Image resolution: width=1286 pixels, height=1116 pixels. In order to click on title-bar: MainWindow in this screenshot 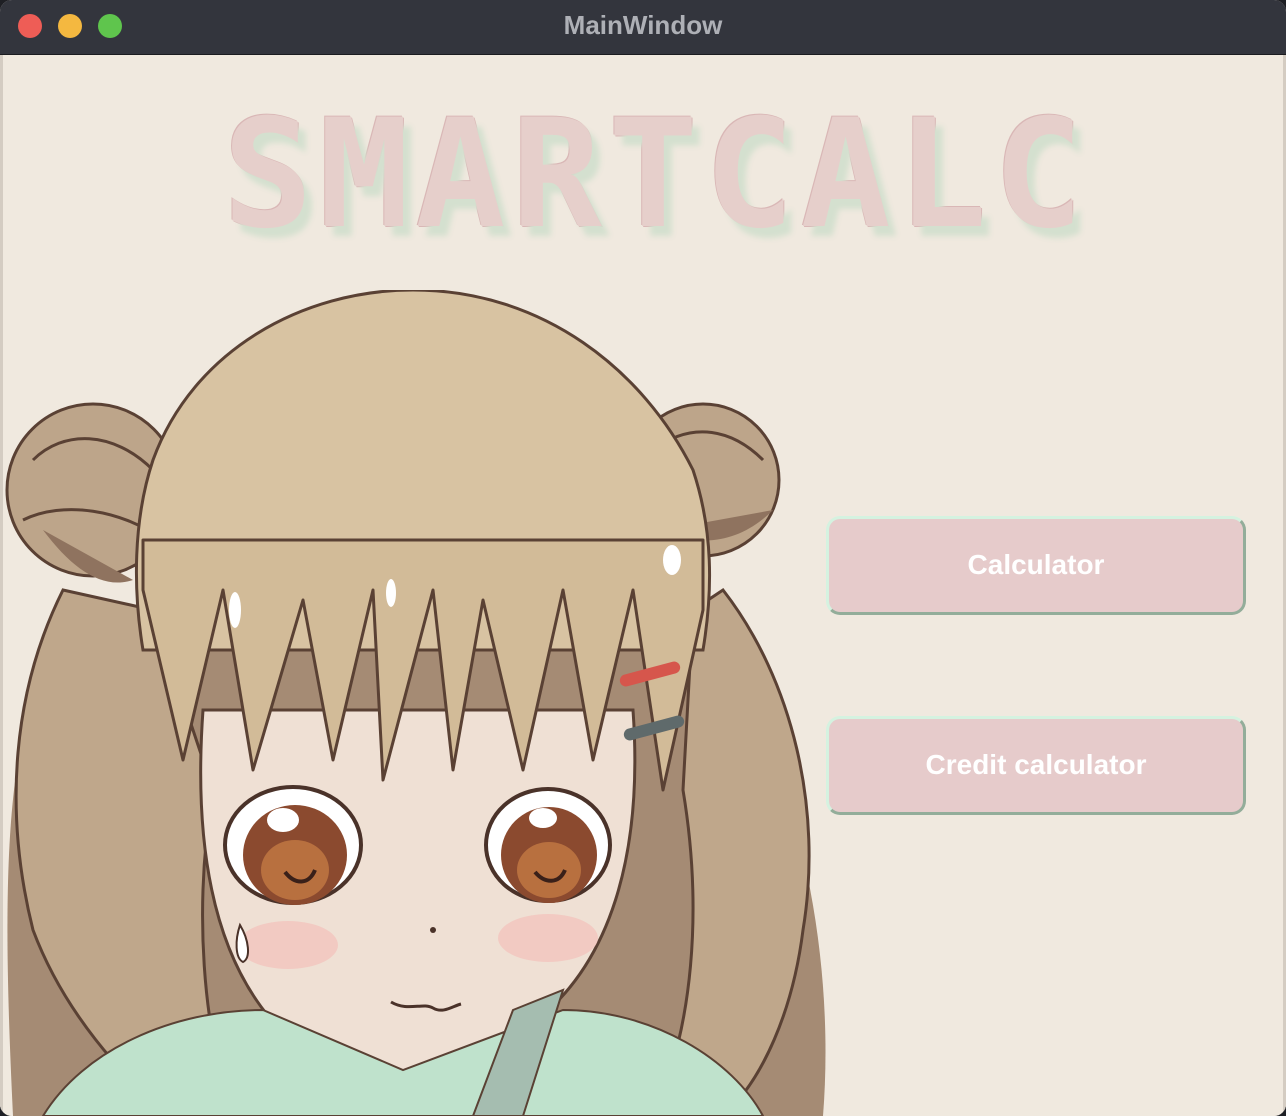, I will do `click(643, 27)`.